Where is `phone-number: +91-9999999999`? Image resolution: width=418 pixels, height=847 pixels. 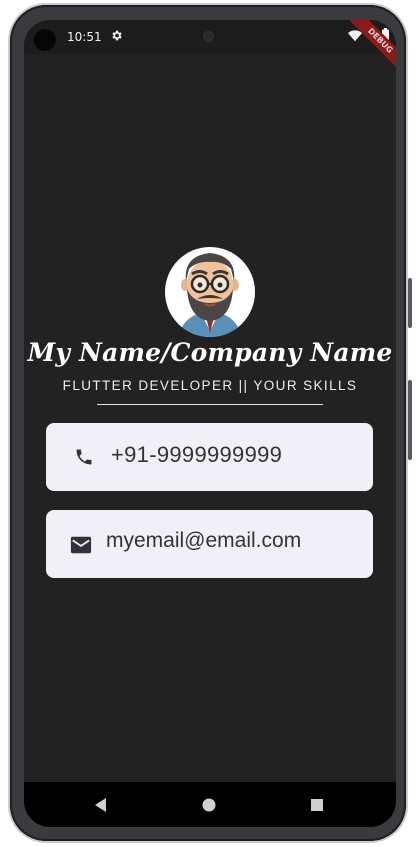
phone-number: +91-9999999999 is located at coordinates (197, 454).